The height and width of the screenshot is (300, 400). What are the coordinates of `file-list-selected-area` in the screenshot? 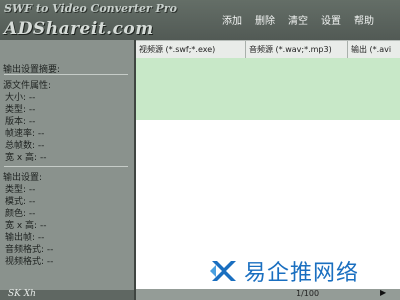 It's located at (268, 89).